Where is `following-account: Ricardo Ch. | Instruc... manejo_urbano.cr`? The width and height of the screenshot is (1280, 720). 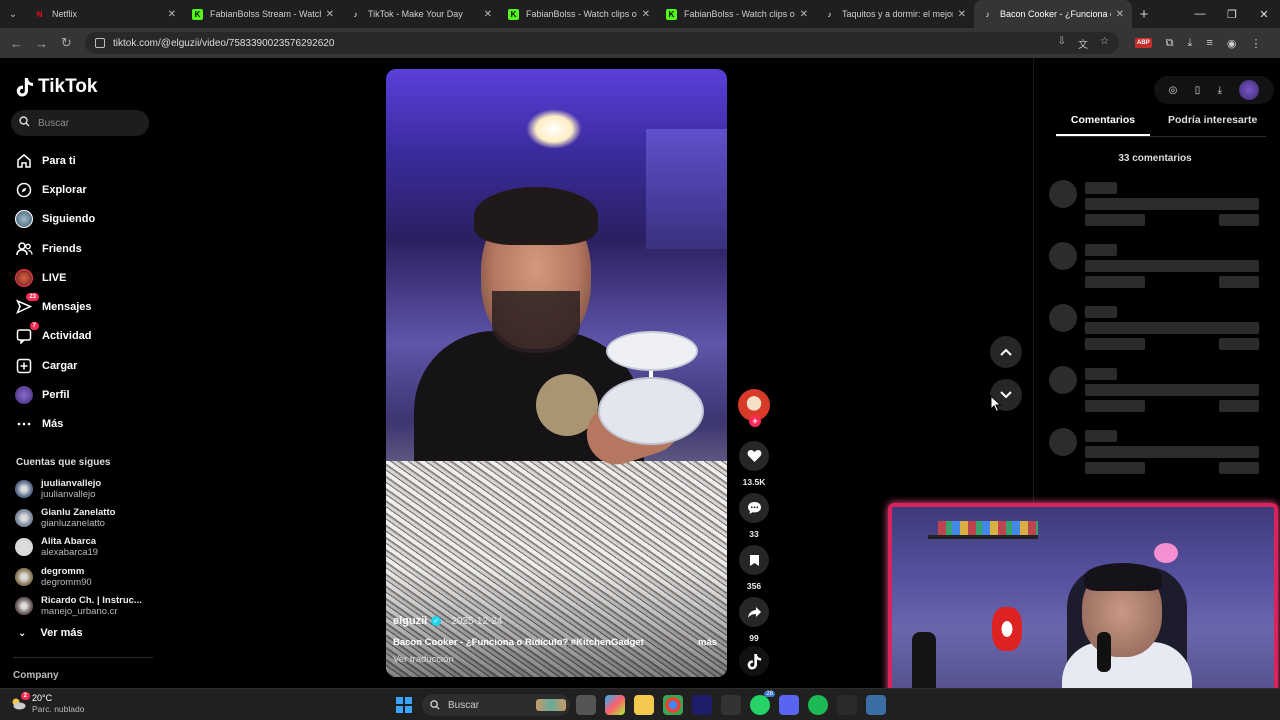
following-account: Ricardo Ch. | Instruc... manejo_urbano.cr is located at coordinates (78, 605).